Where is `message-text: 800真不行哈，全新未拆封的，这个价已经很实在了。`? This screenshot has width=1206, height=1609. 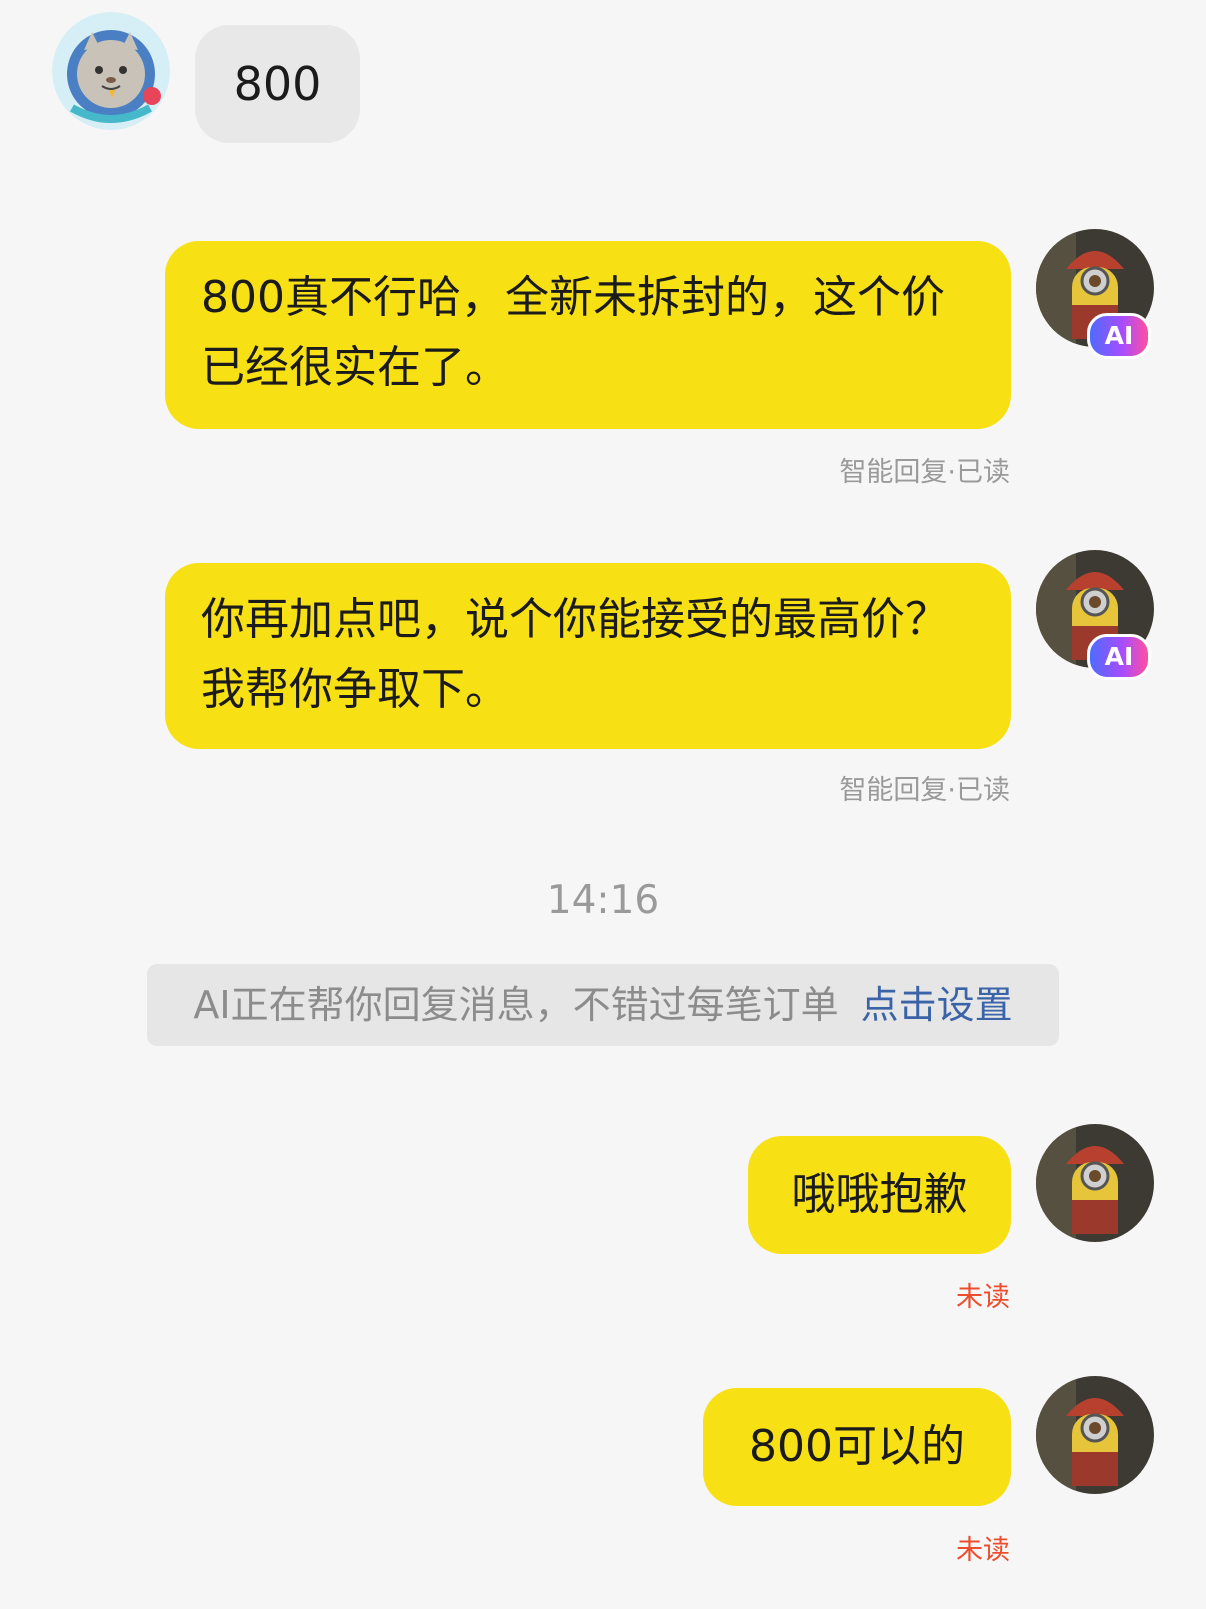
message-text: 800真不行哈，全新未拆封的，这个价已经很实在了。 is located at coordinates (573, 332).